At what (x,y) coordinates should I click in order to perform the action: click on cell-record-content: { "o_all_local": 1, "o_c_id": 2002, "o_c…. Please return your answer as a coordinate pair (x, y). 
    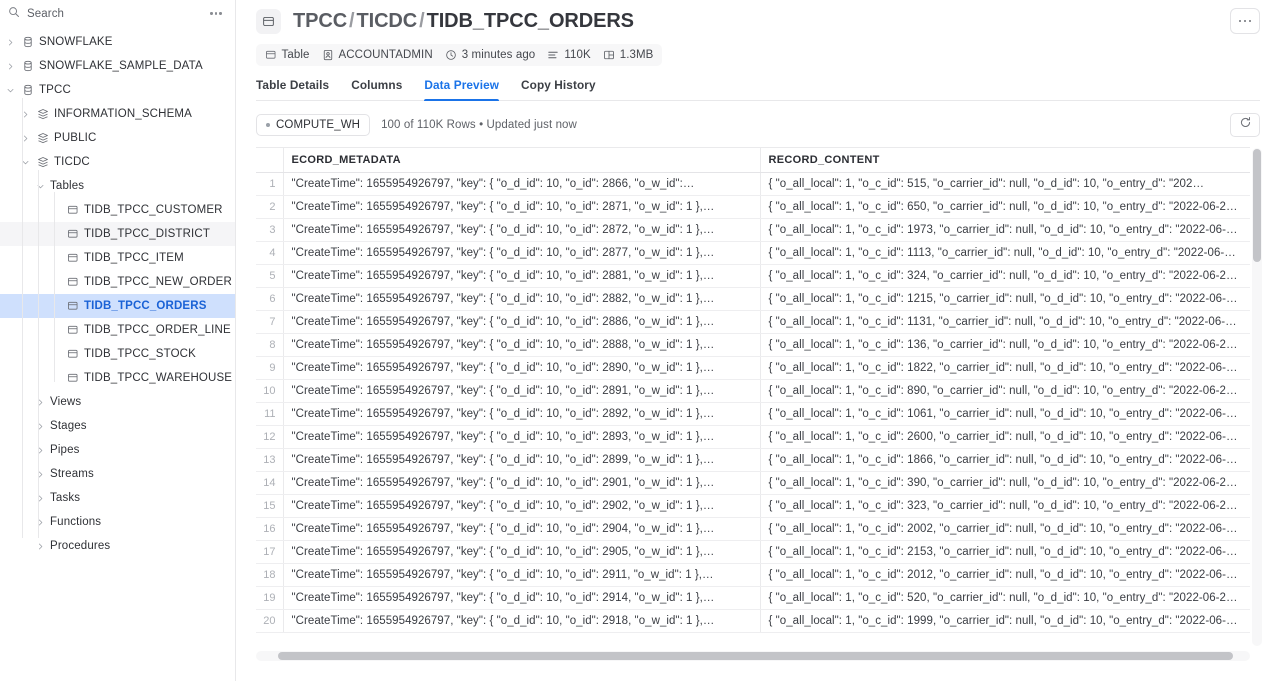
    Looking at the image, I should click on (1005, 529).